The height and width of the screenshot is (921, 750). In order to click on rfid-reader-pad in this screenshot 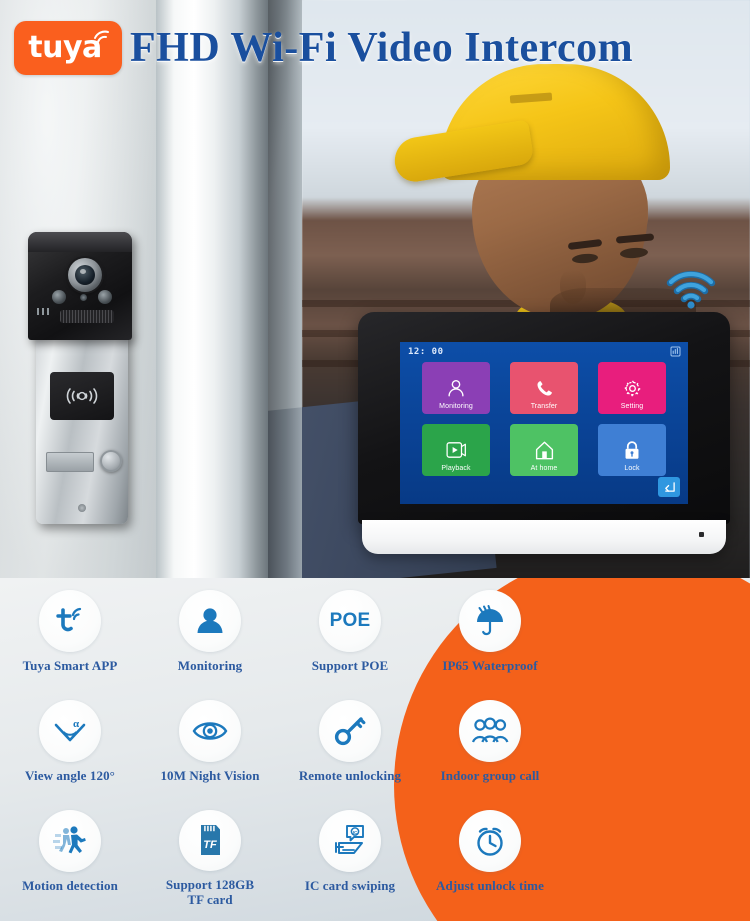, I will do `click(82, 396)`.